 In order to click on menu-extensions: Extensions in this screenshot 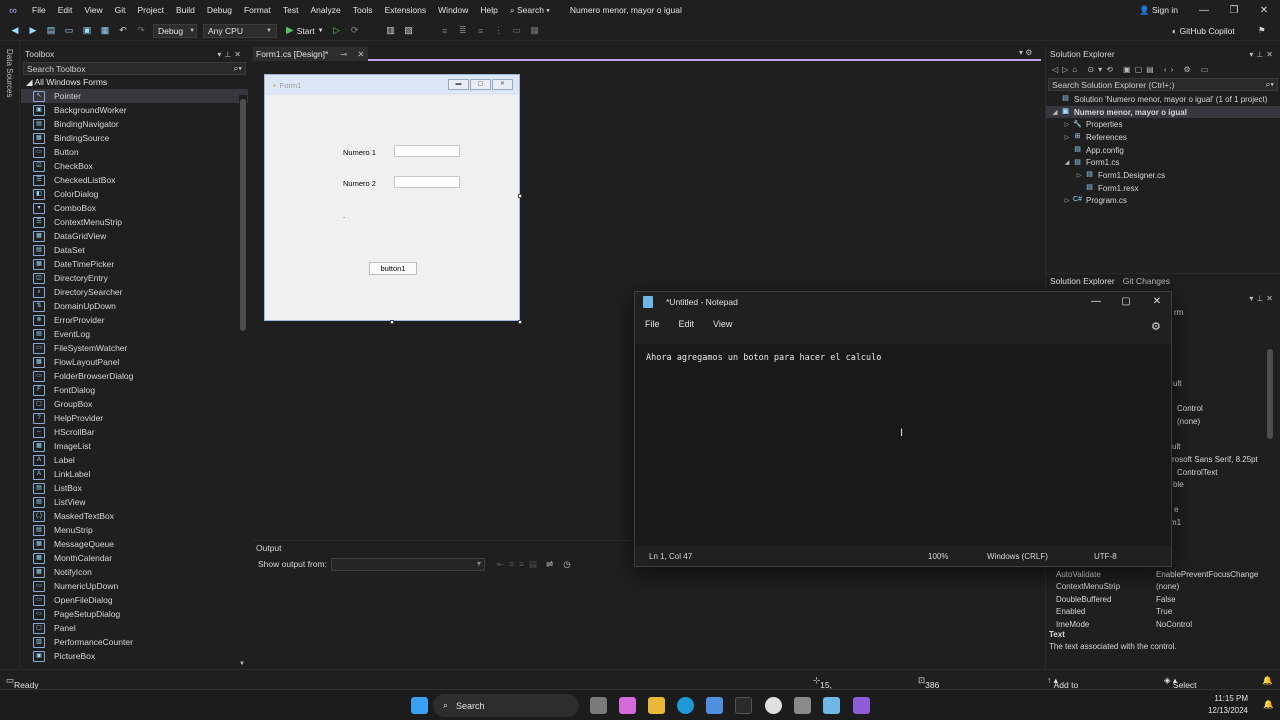, I will do `click(406, 10)`.